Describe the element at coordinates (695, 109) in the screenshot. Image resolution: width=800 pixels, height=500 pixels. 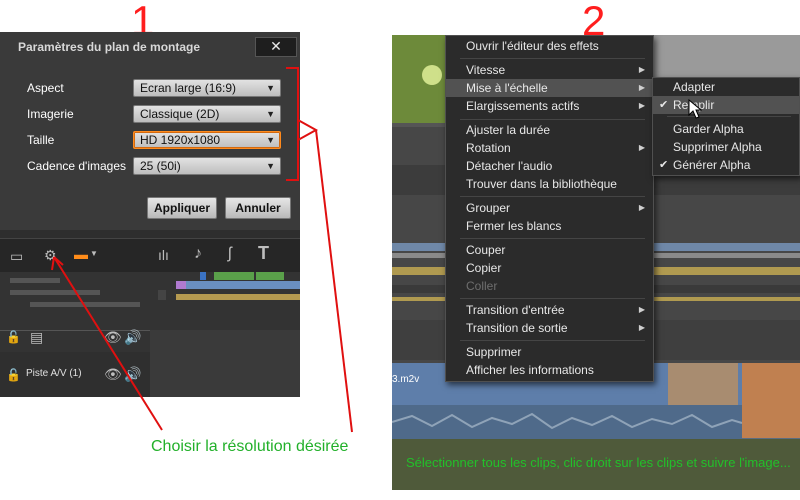
I see `mouse-cursor-icon` at that location.